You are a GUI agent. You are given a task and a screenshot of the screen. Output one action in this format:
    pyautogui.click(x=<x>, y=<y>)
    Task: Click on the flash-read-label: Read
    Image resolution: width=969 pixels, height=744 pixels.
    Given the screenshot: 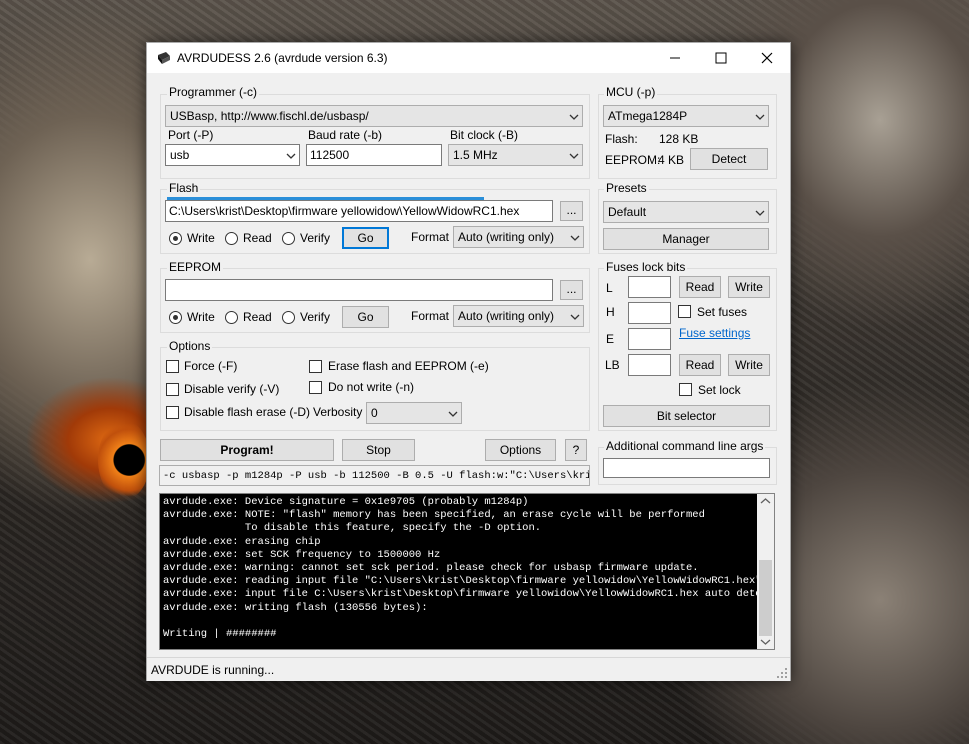 What is the action you would take?
    pyautogui.click(x=257, y=238)
    